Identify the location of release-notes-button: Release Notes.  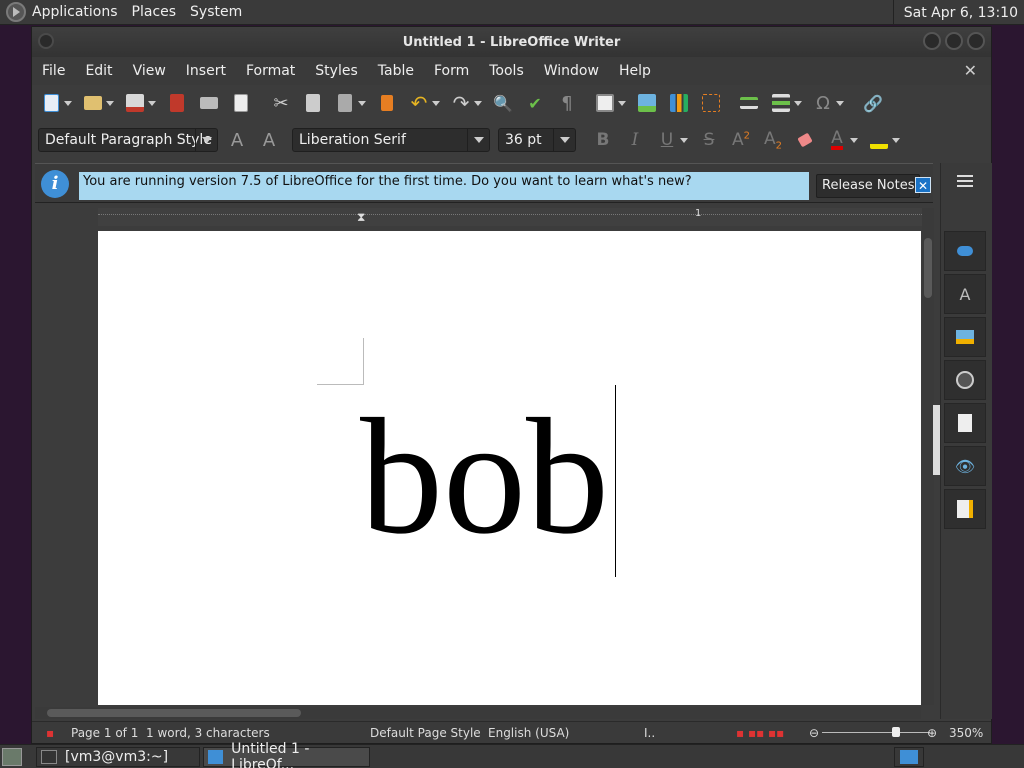
(868, 186).